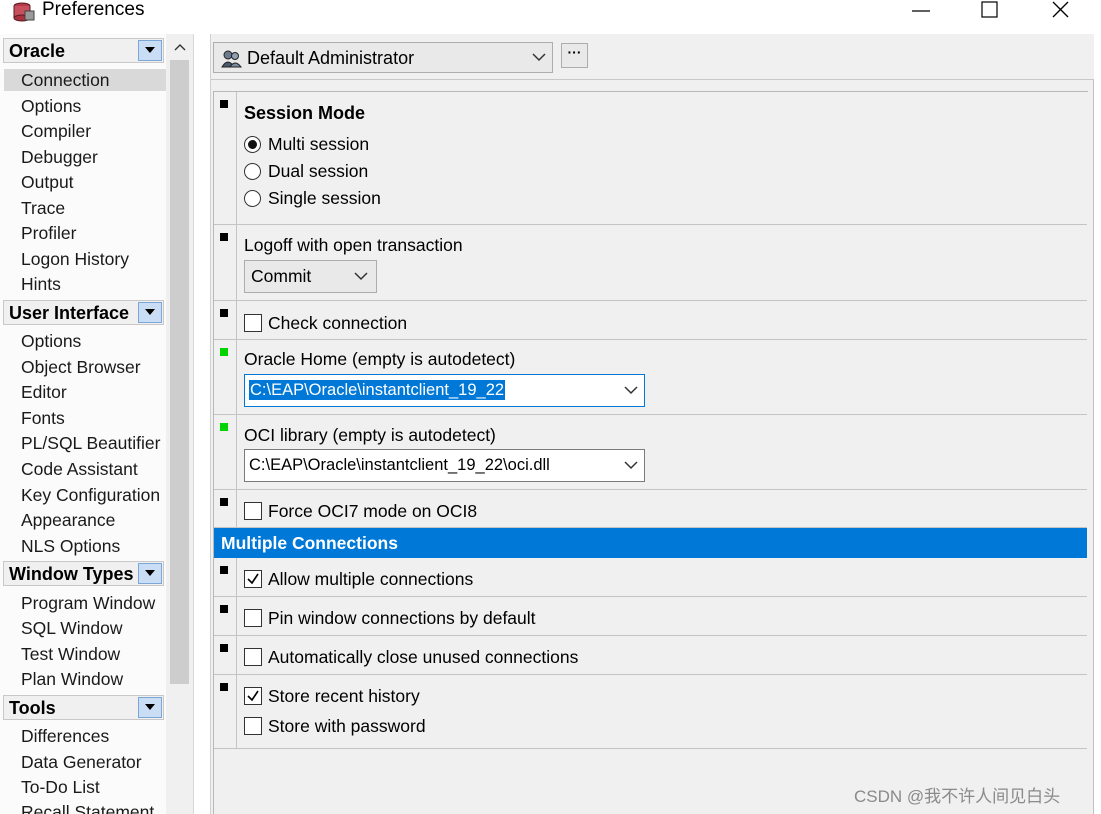 The image size is (1101, 814). I want to click on title-bar: Preferences, so click(550, 16).